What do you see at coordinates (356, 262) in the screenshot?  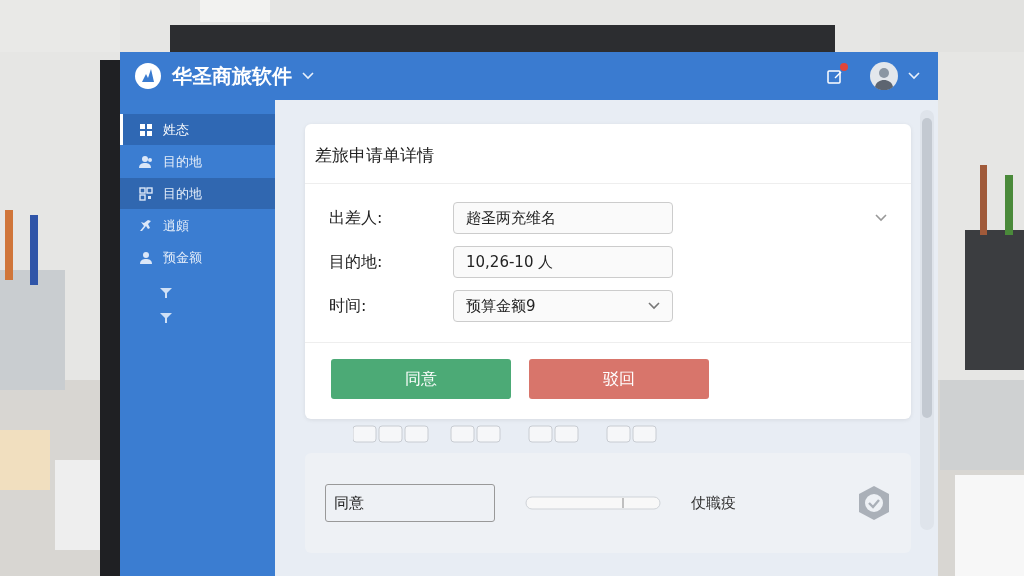 I see `field-label: 目的地:` at bounding box center [356, 262].